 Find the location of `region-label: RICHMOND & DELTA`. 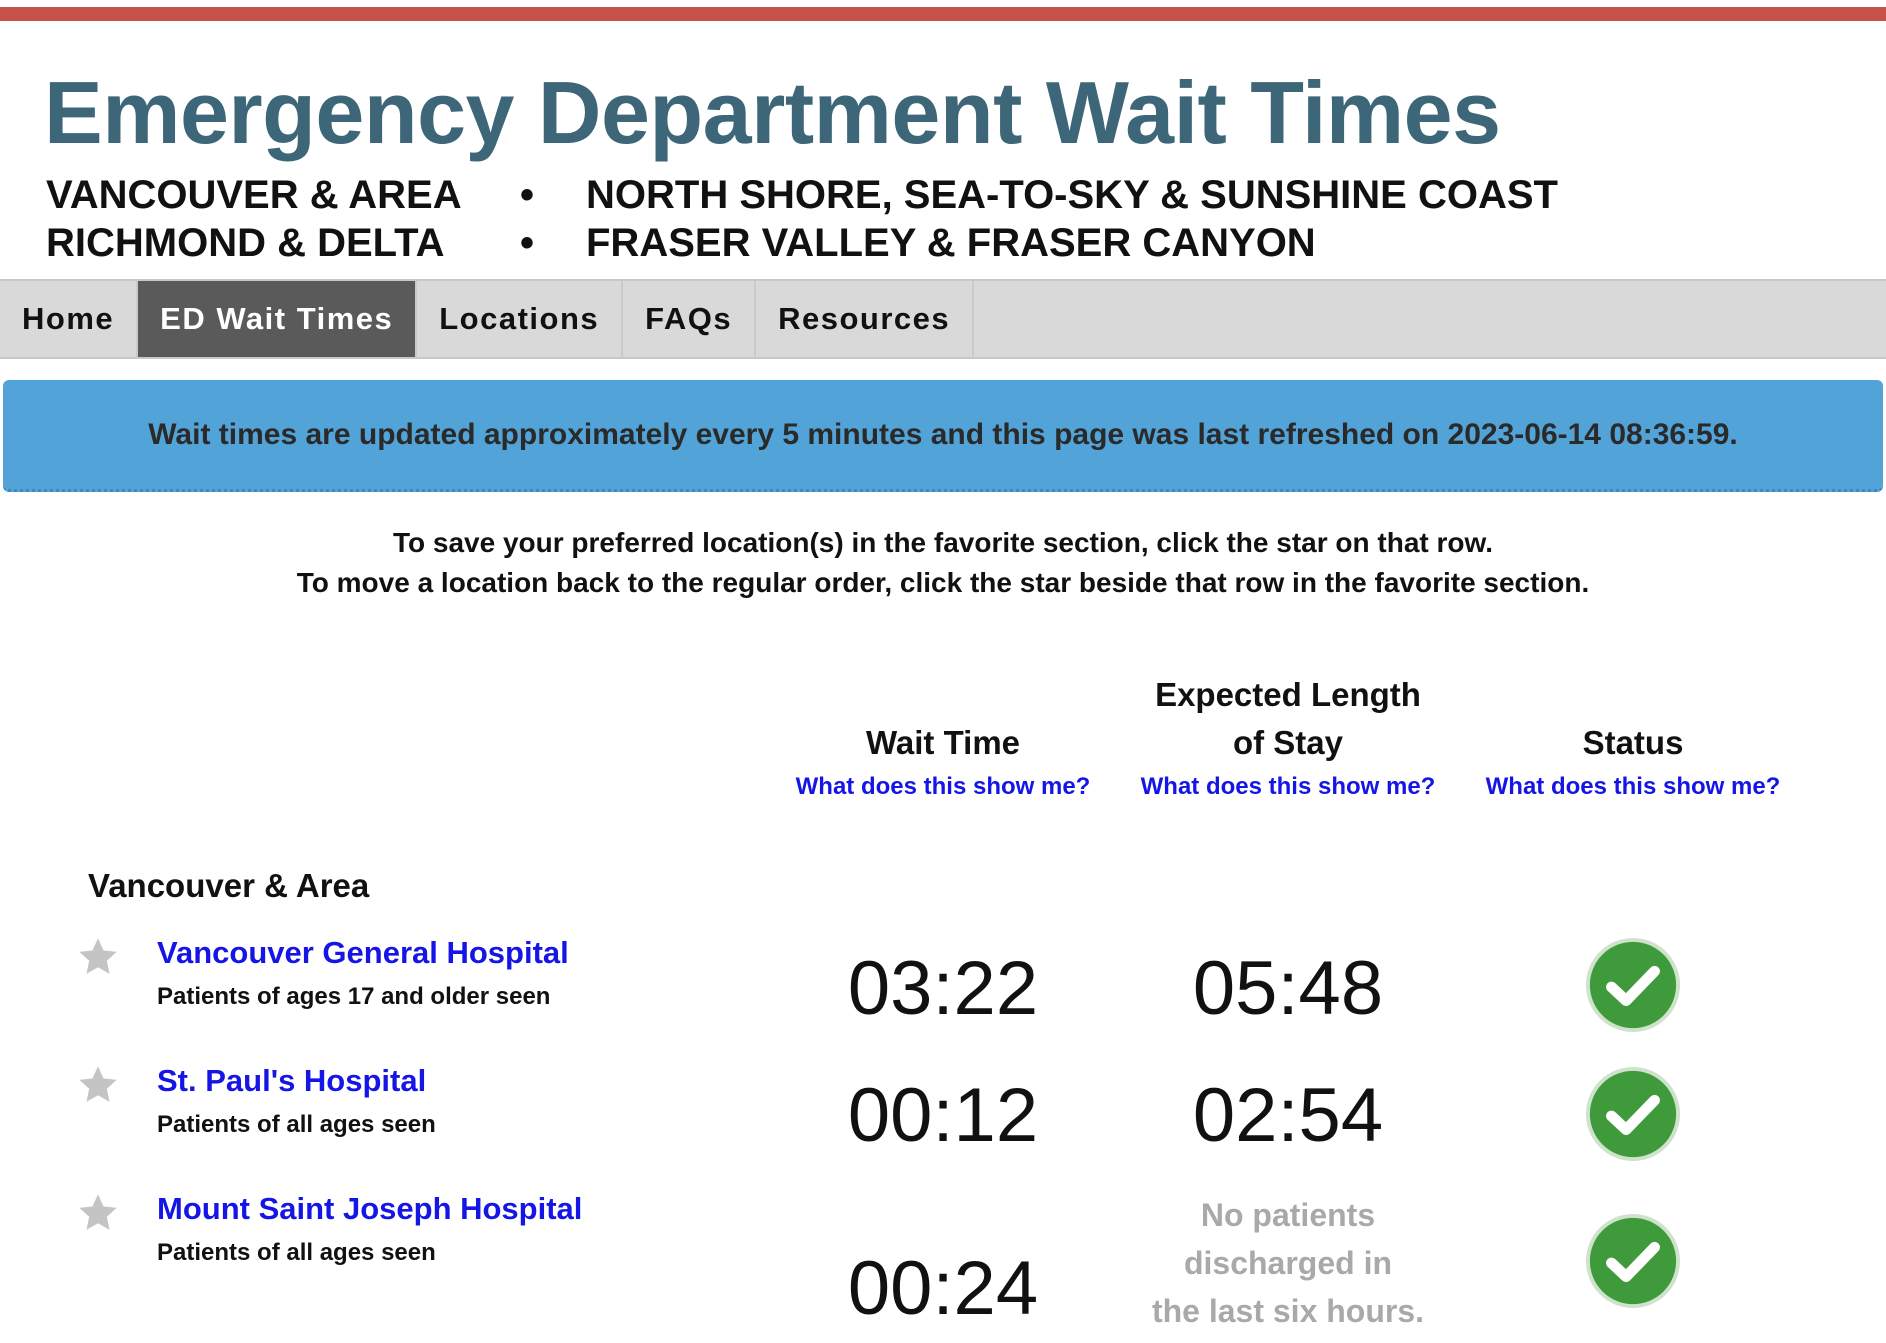

region-label: RICHMOND & DELTA is located at coordinates (245, 243).